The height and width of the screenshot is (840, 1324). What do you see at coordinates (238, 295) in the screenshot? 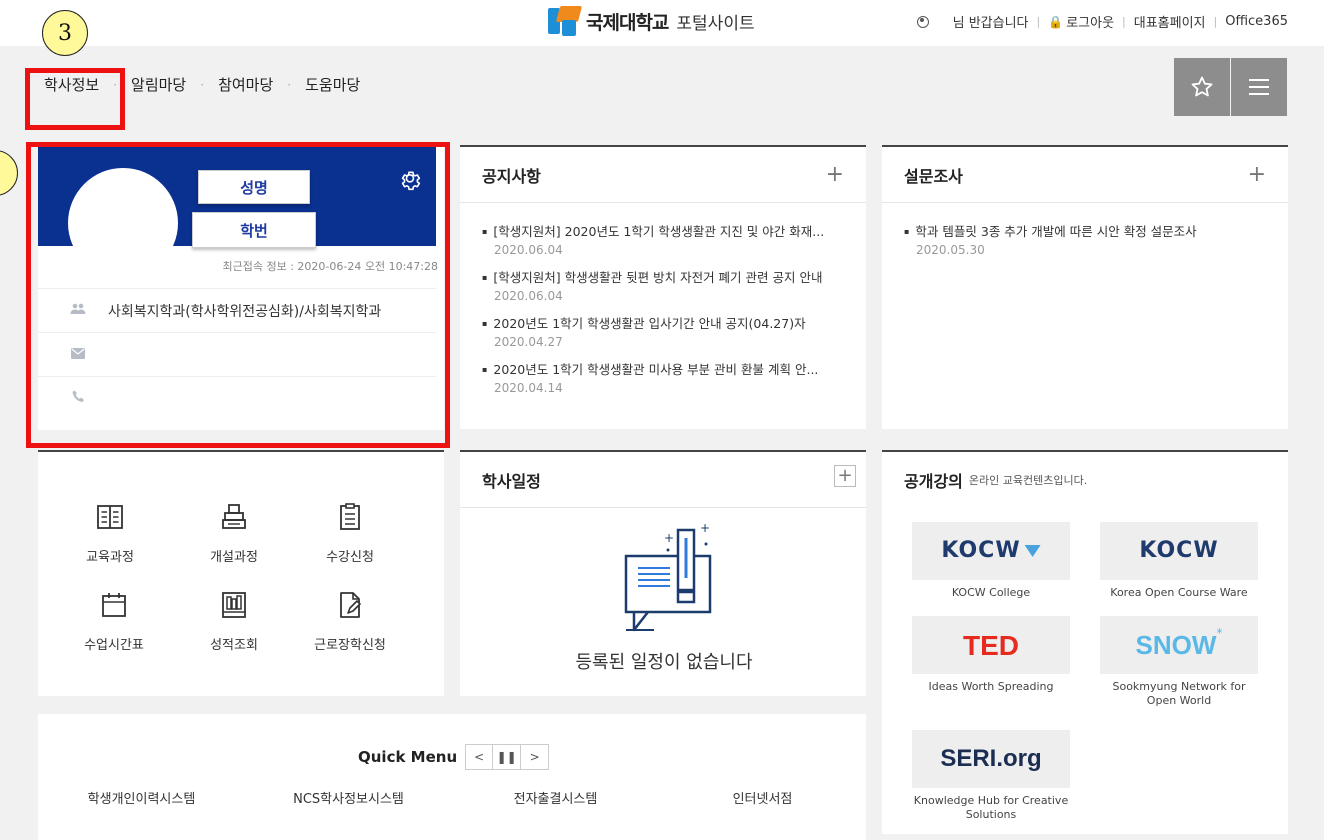
I see `annotation-box-profile` at bounding box center [238, 295].